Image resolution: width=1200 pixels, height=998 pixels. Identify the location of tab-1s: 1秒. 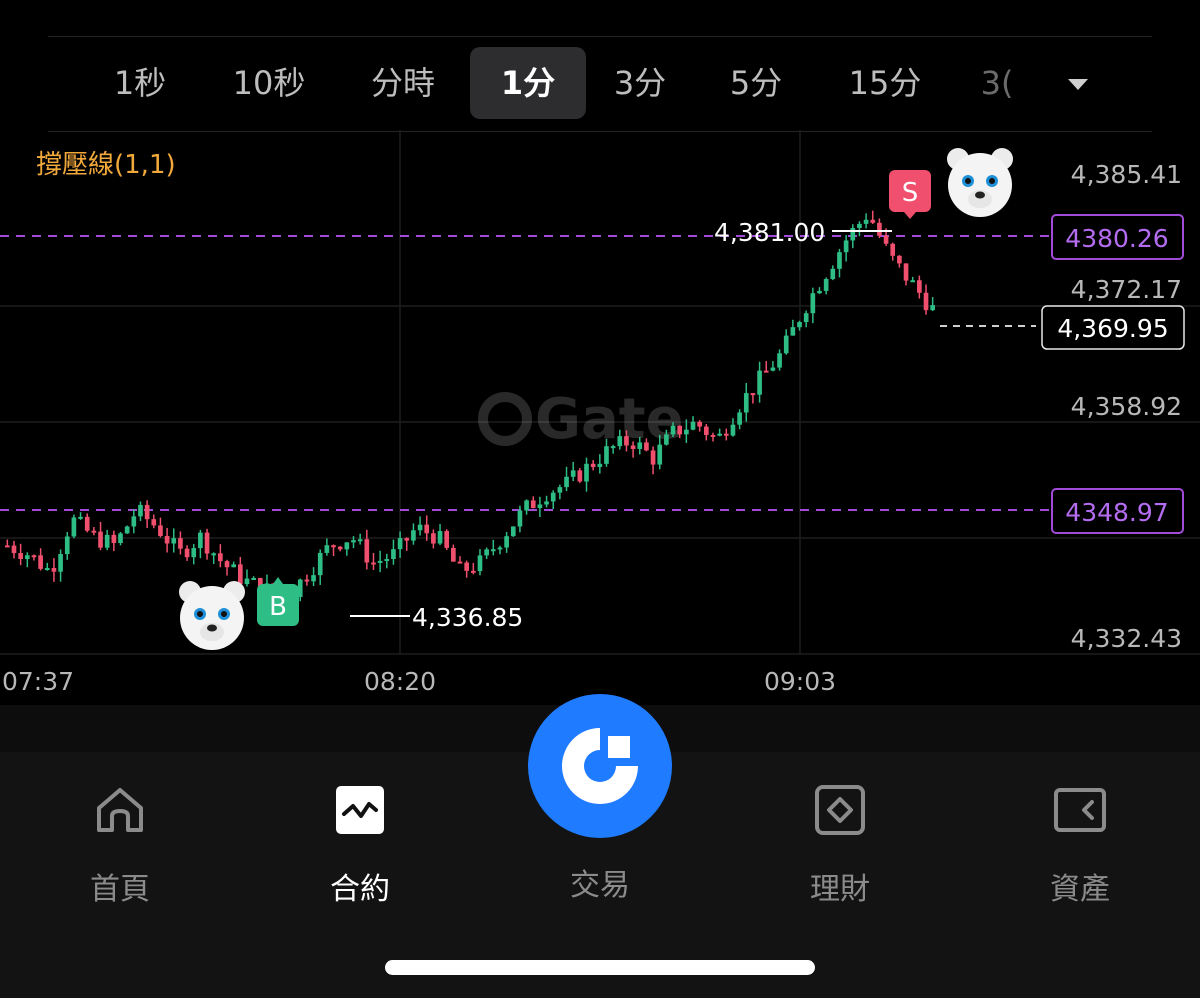
(140, 83).